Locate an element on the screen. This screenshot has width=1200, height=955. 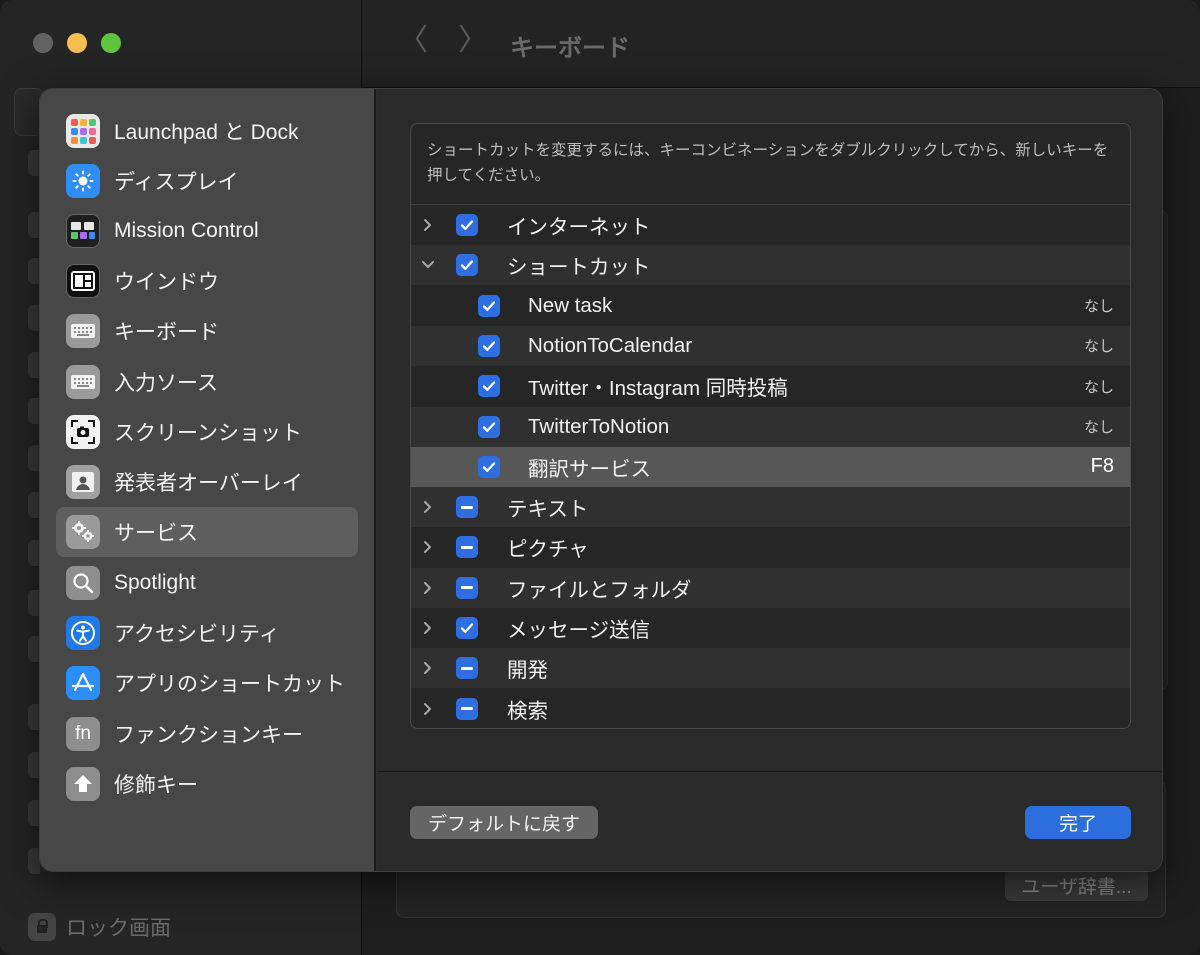
sidebar-item-lock-screen: ロック画面 is located at coordinates (99, 927).